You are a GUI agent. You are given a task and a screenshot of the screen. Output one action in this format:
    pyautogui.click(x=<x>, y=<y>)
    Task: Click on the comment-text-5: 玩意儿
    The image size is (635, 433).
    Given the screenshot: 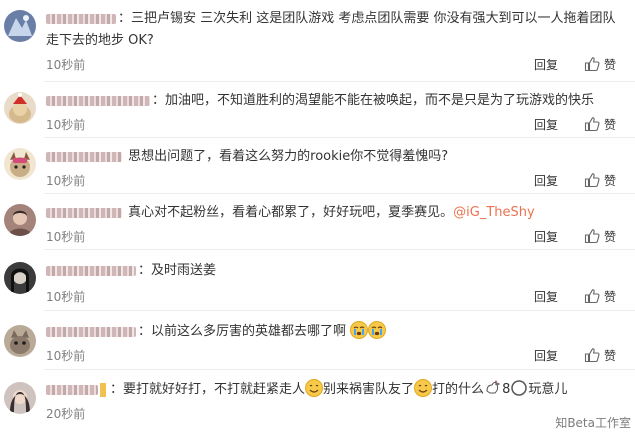 What is the action you would take?
    pyautogui.click(x=548, y=389)
    